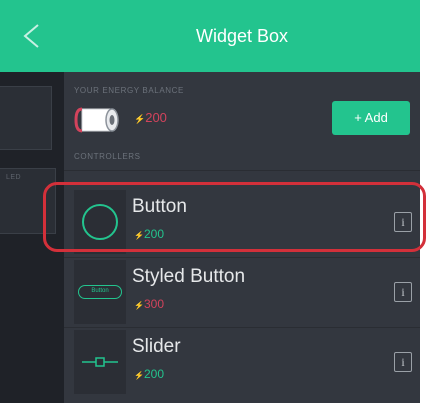 The width and height of the screenshot is (427, 403). I want to click on widget-thumbnail: Button, so click(100, 292).